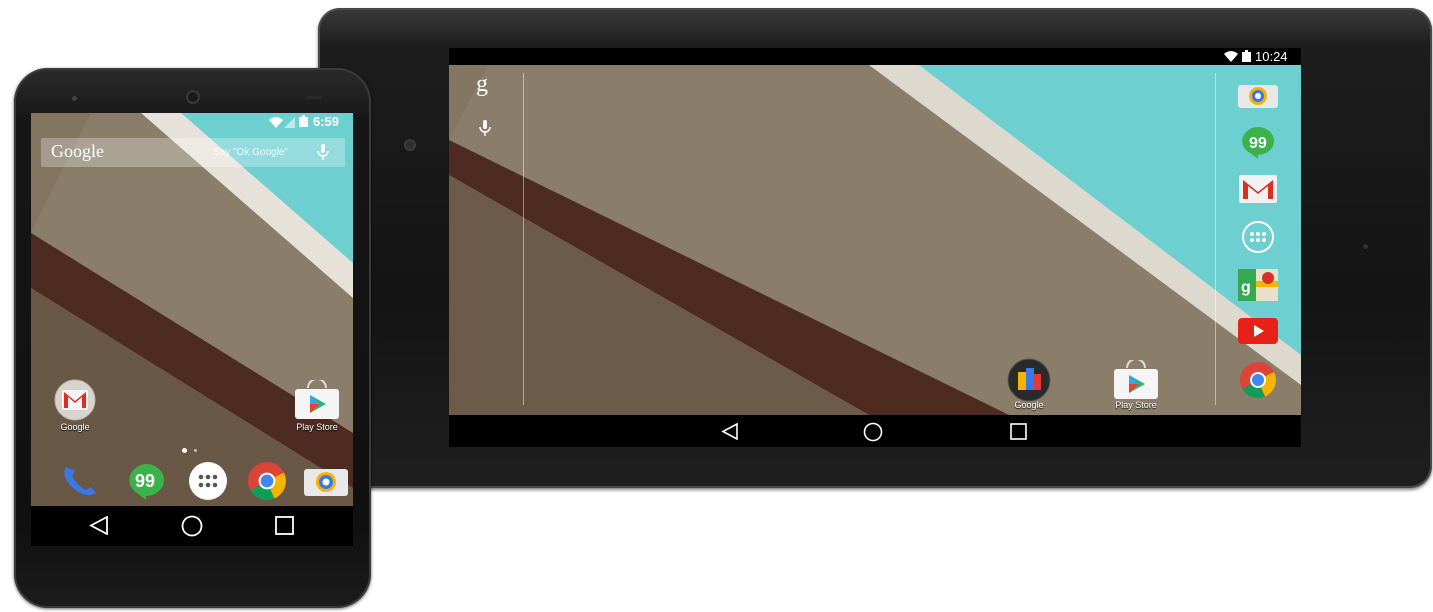 The height and width of the screenshot is (612, 1433). Describe the element at coordinates (184, 450) in the screenshot. I see `page-indicator-active` at that location.